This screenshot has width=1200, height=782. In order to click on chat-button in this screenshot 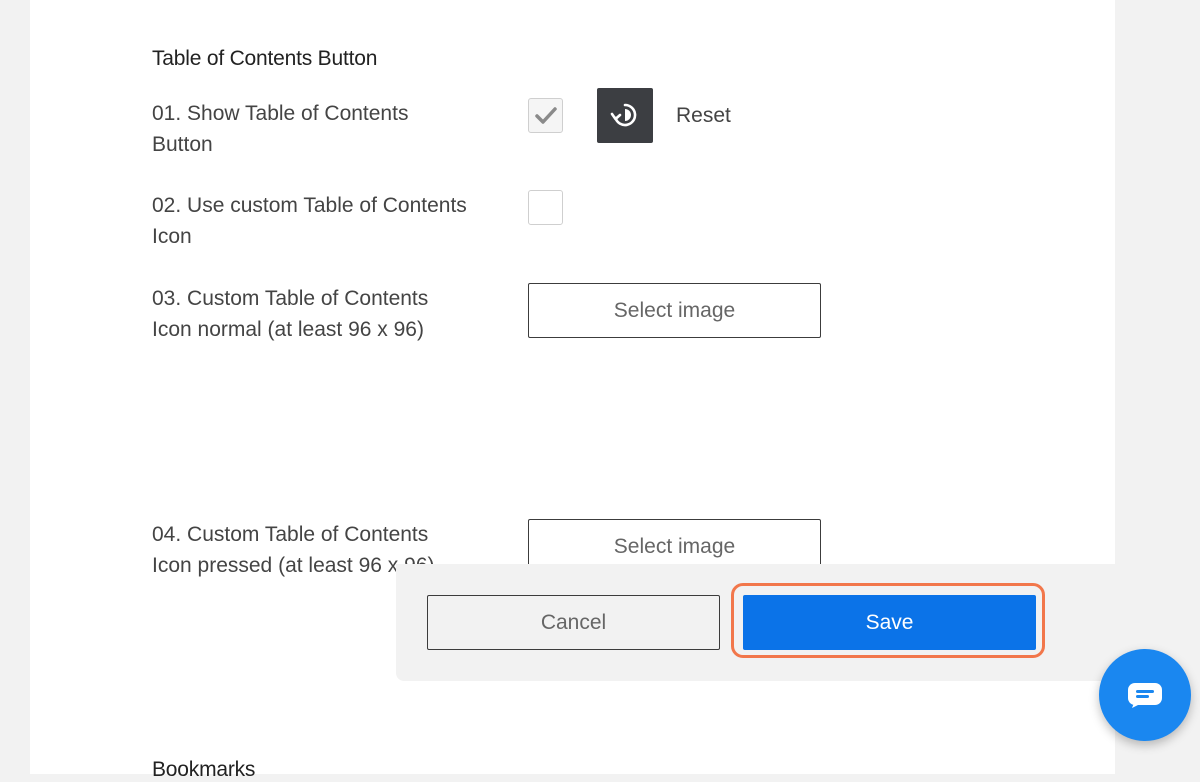, I will do `click(1145, 695)`.